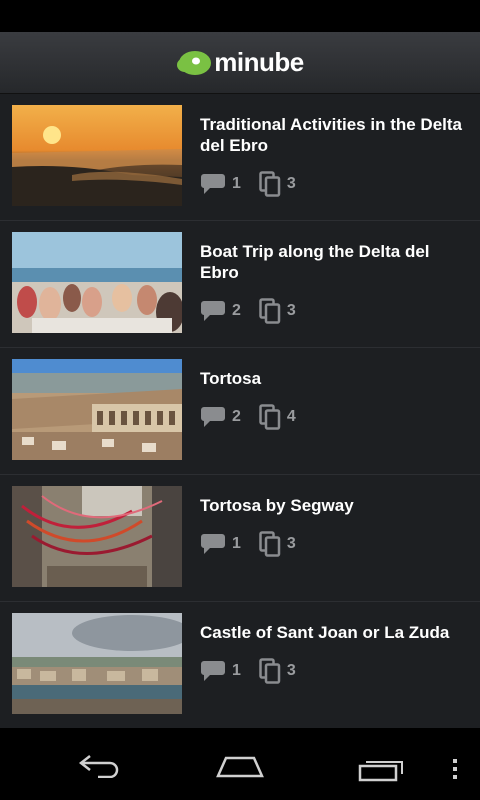 The image size is (480, 800). I want to click on status-bar, so click(240, 16).